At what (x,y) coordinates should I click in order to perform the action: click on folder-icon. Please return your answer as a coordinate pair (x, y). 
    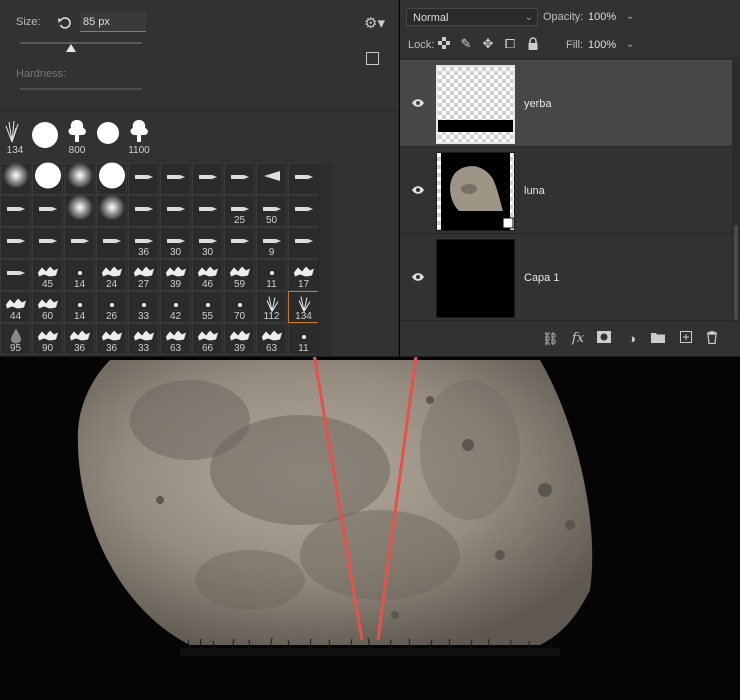
    Looking at the image, I should click on (658, 339).